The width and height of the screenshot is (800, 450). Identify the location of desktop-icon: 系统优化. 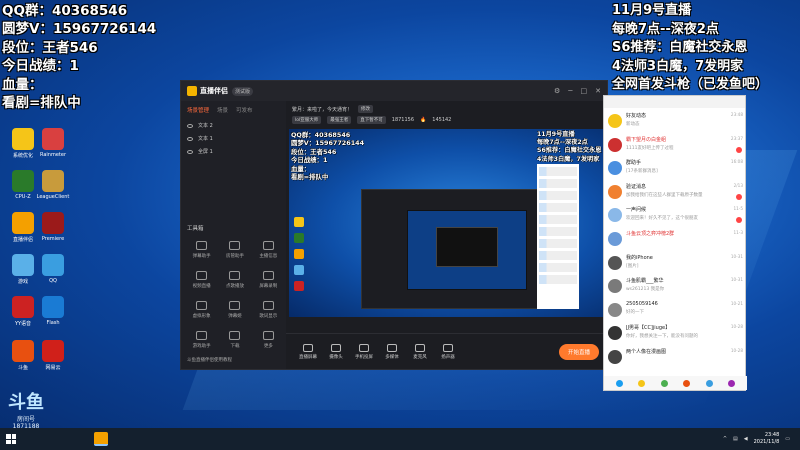
(23, 143).